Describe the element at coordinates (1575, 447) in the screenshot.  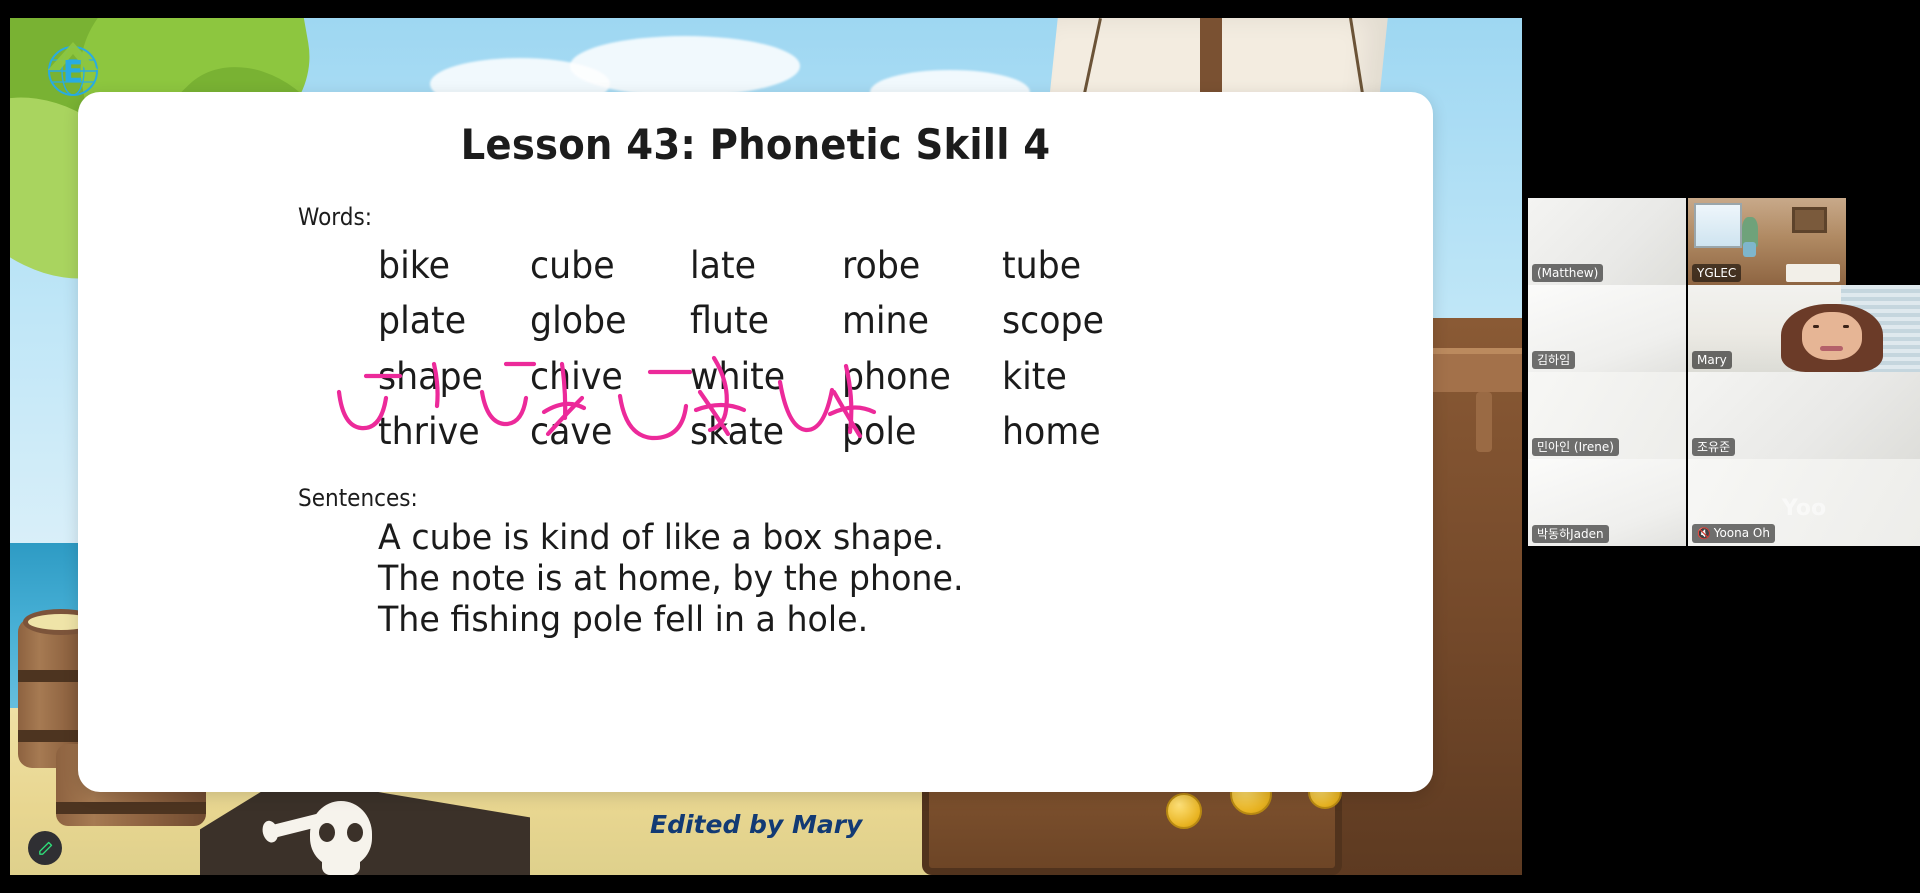
I see `participant-name: 민아인 (Irene)` at that location.